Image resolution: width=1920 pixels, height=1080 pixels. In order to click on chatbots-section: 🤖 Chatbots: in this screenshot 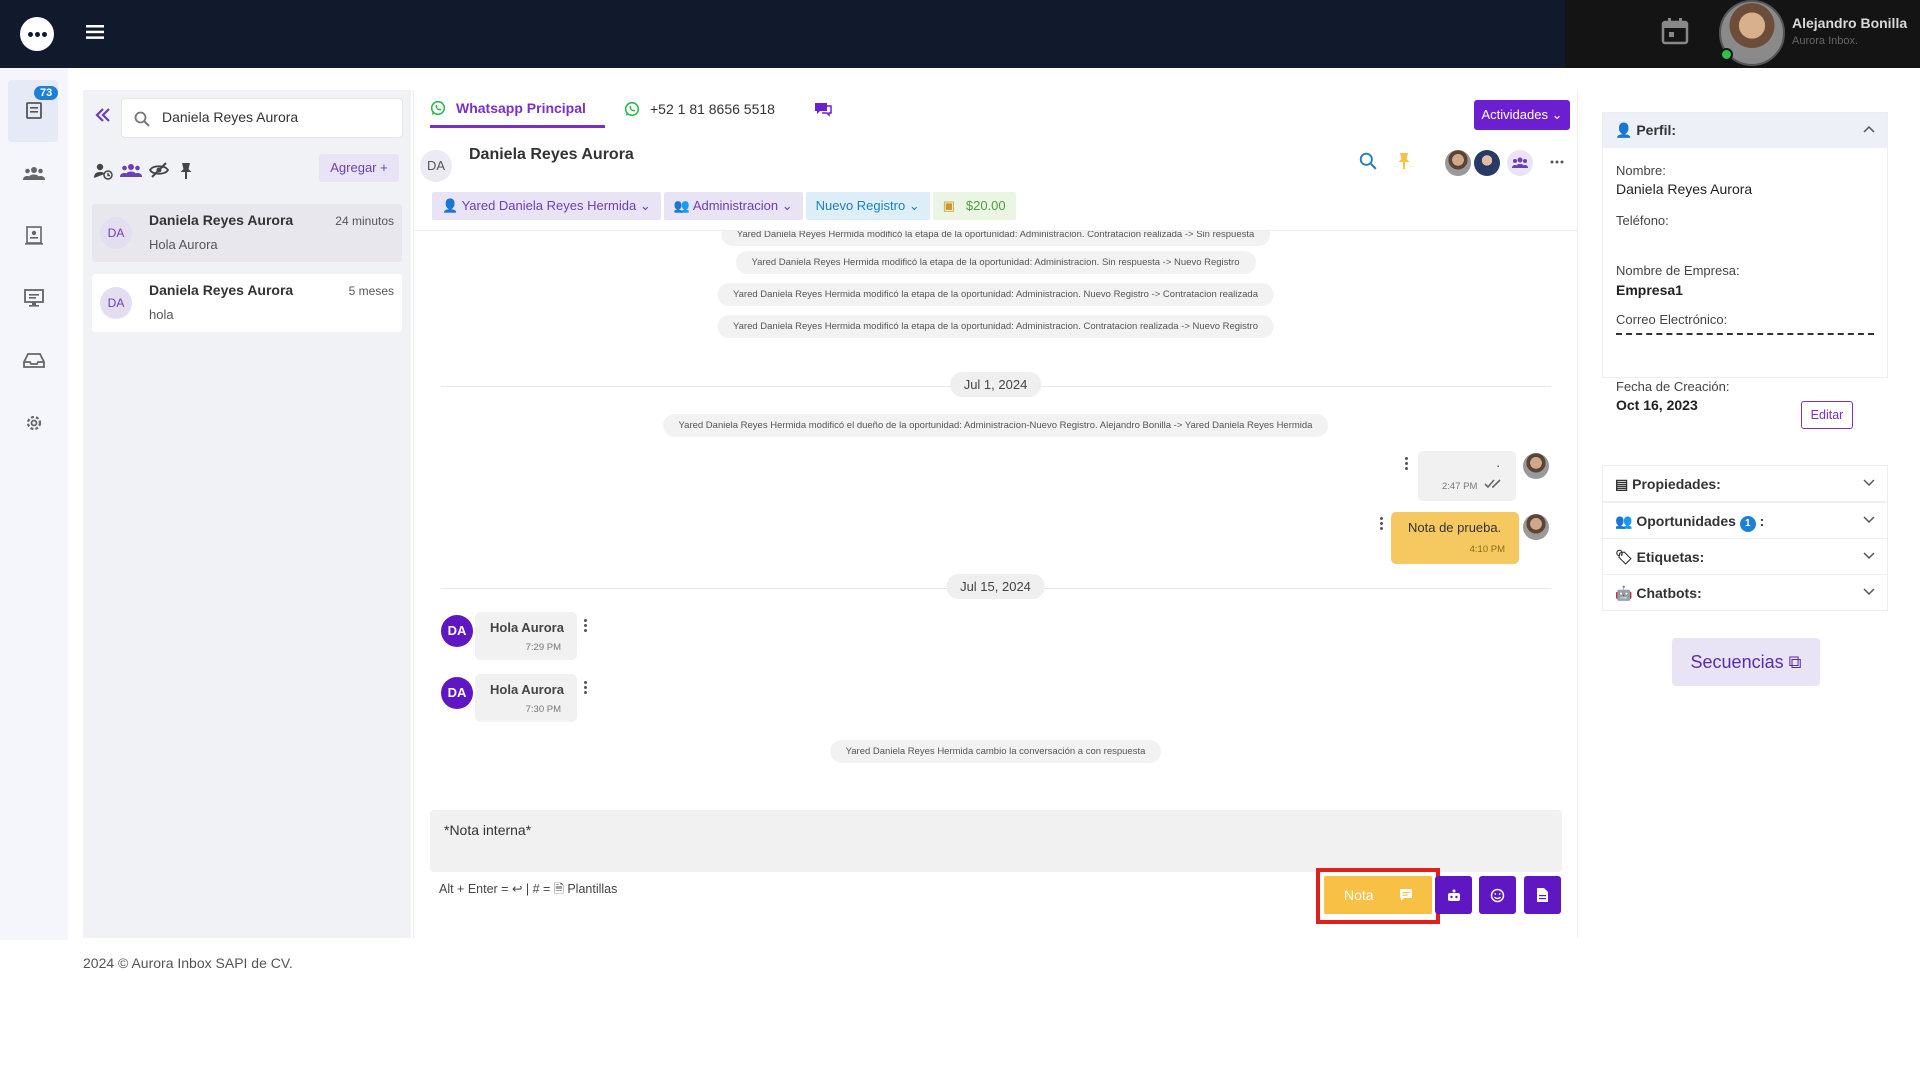, I will do `click(1745, 592)`.